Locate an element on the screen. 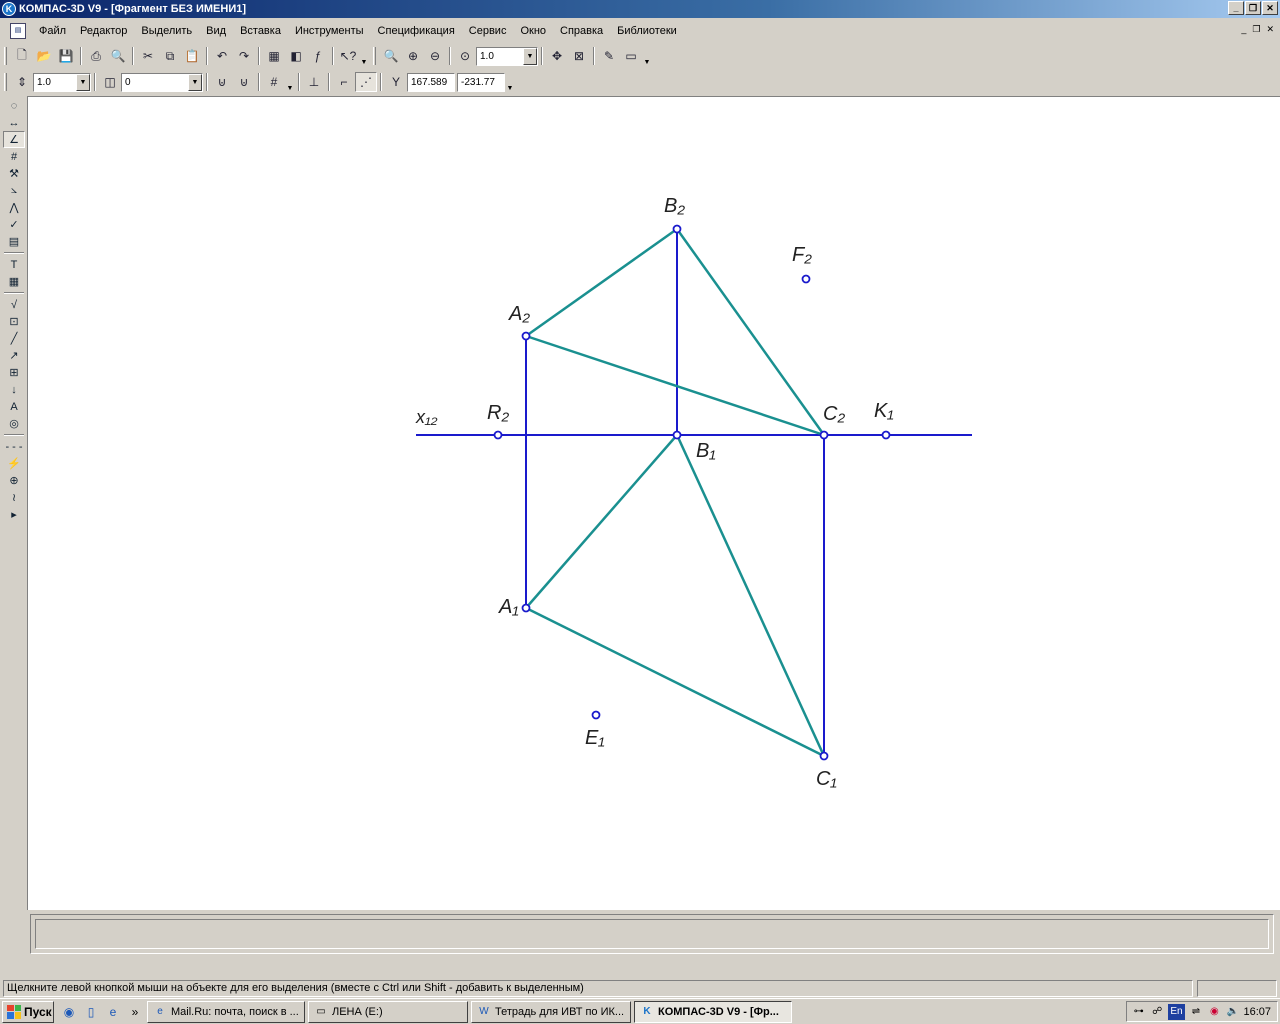 The height and width of the screenshot is (1024, 1280). axis-line-icon: - - - is located at coordinates (14, 446).